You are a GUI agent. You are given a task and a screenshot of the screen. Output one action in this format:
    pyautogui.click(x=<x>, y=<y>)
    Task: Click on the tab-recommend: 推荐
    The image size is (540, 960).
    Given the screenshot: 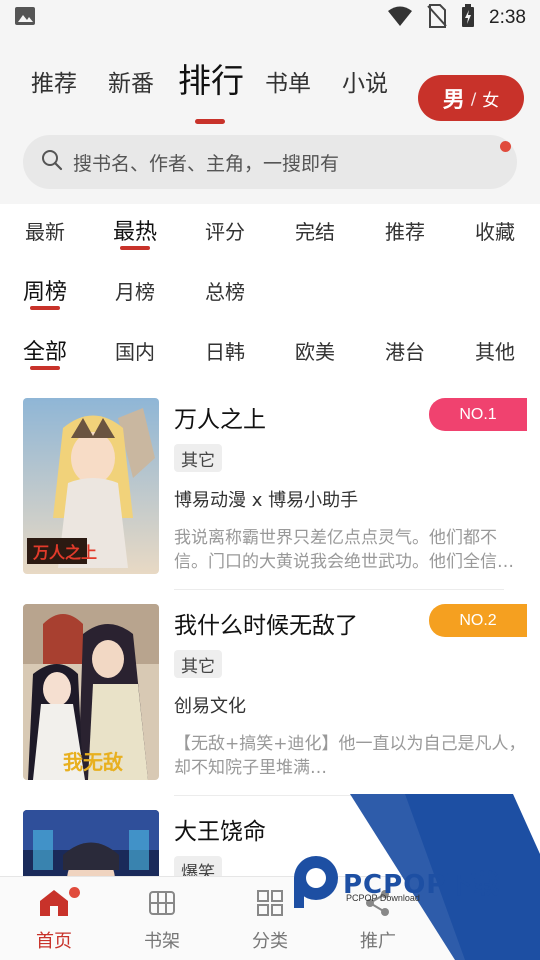 What is the action you would take?
    pyautogui.click(x=54, y=81)
    